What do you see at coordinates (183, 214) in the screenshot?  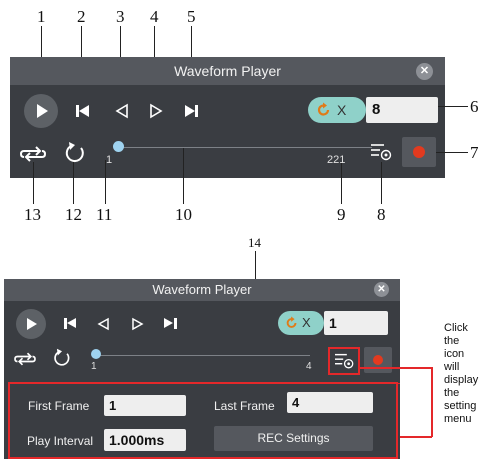 I see `callout-10: 10` at bounding box center [183, 214].